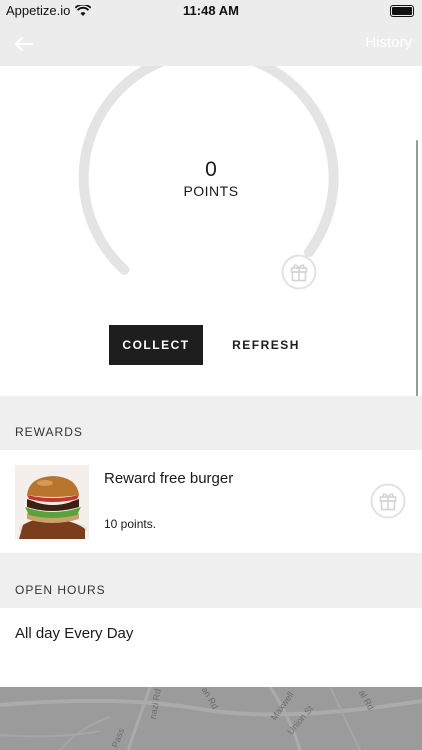 The image size is (422, 750). What do you see at coordinates (417, 270) in the screenshot?
I see `scroll-indicator` at bounding box center [417, 270].